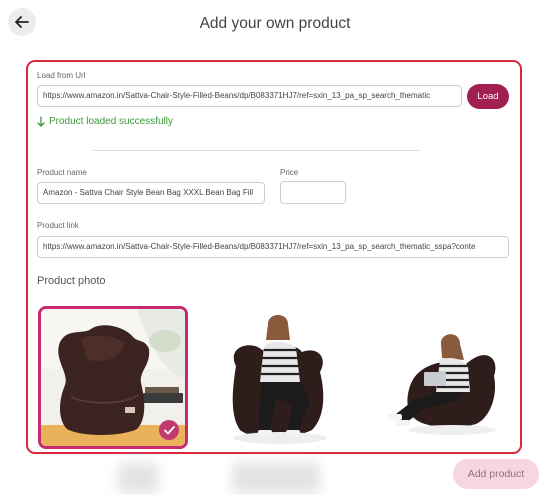  I want to click on page-title: Add your own product, so click(275, 23).